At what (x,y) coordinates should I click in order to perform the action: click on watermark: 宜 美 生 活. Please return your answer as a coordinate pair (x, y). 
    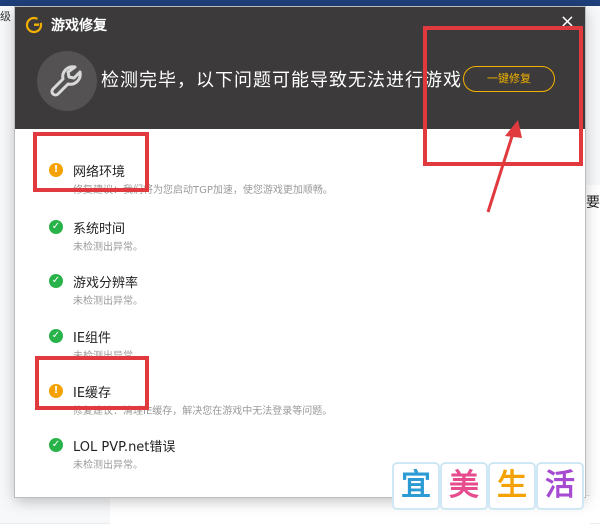
    Looking at the image, I should click on (488, 490).